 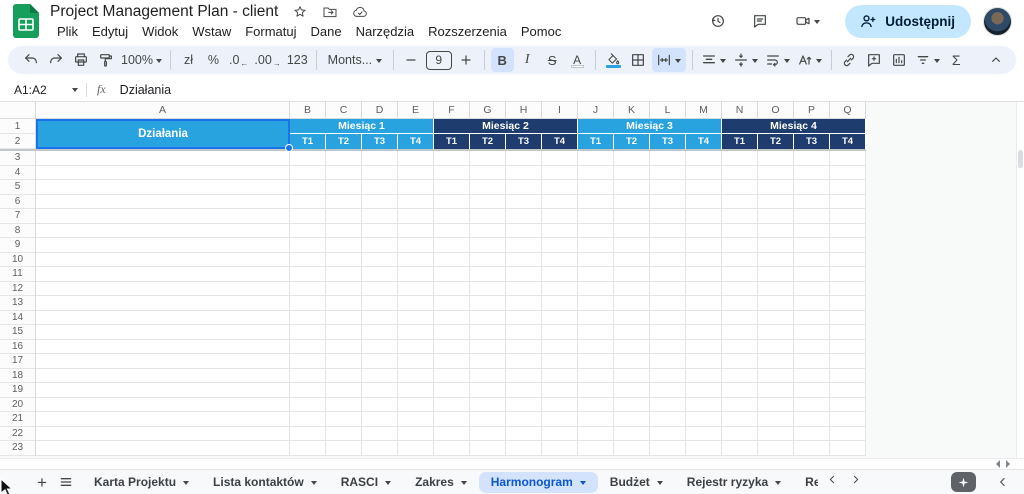 I want to click on row-header-18: 18, so click(x=18, y=375).